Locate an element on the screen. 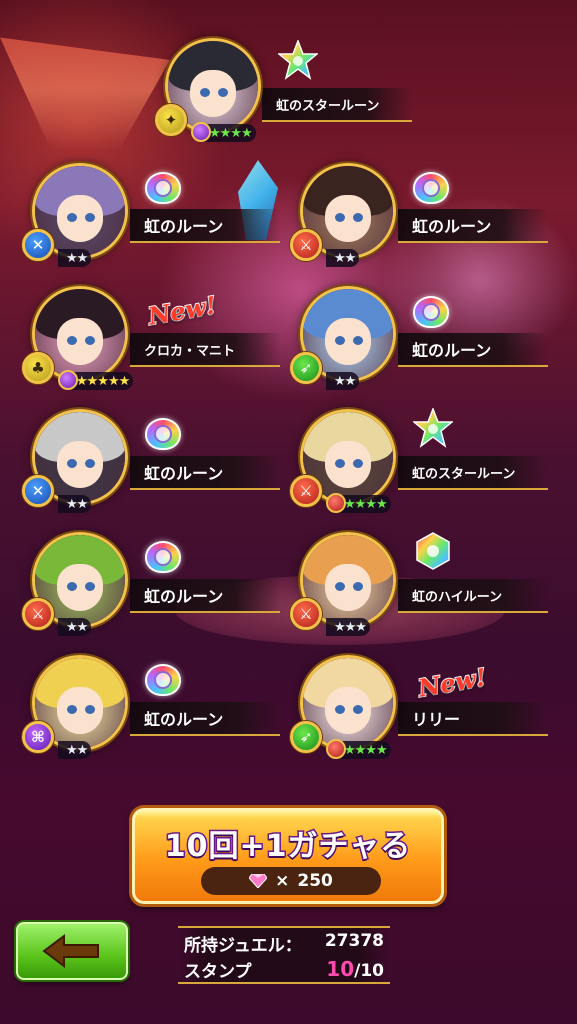 The width and height of the screenshot is (577, 1024). cost-value: 250 is located at coordinates (315, 881).